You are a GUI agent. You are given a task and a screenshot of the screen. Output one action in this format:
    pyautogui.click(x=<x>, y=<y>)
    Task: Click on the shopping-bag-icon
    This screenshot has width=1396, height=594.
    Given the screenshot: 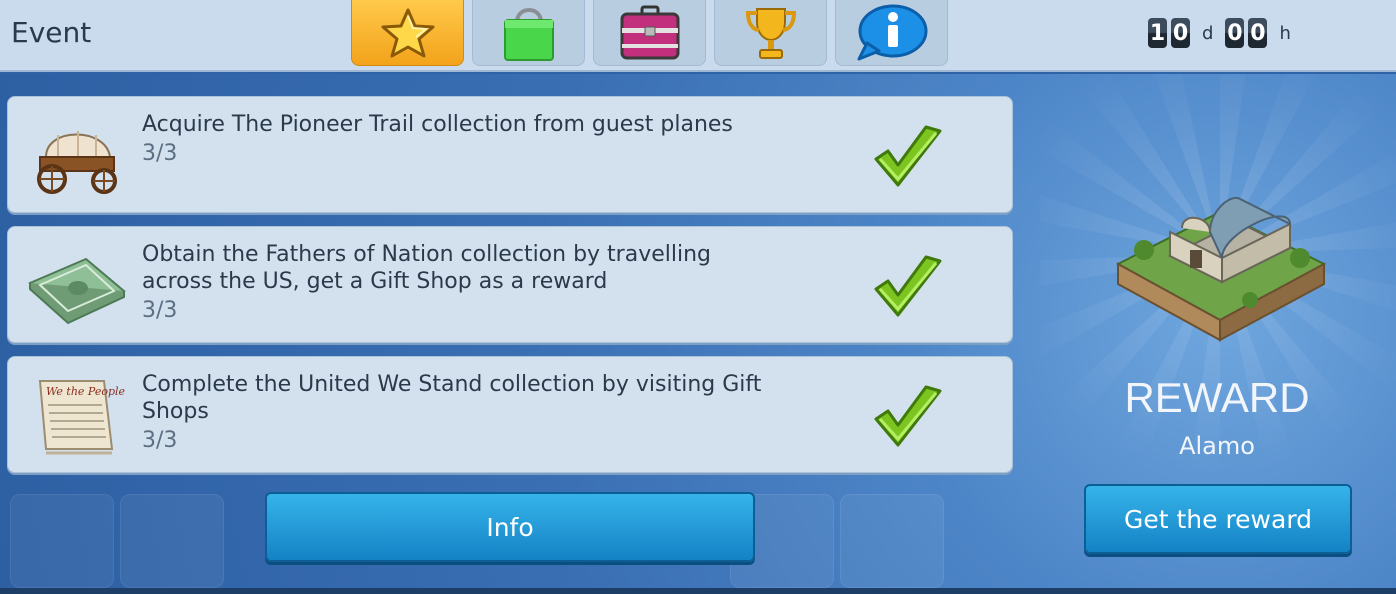 What is the action you would take?
    pyautogui.click(x=528, y=34)
    